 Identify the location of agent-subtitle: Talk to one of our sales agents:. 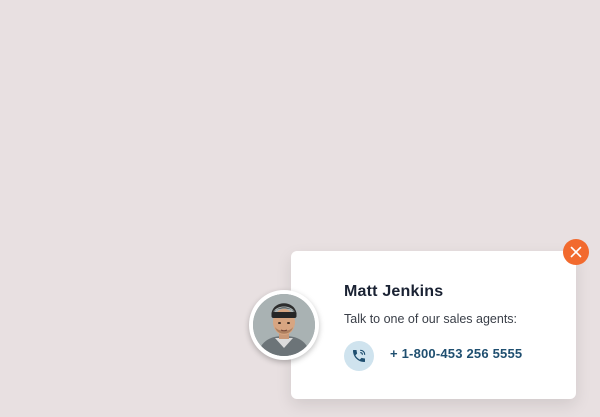
(431, 319).